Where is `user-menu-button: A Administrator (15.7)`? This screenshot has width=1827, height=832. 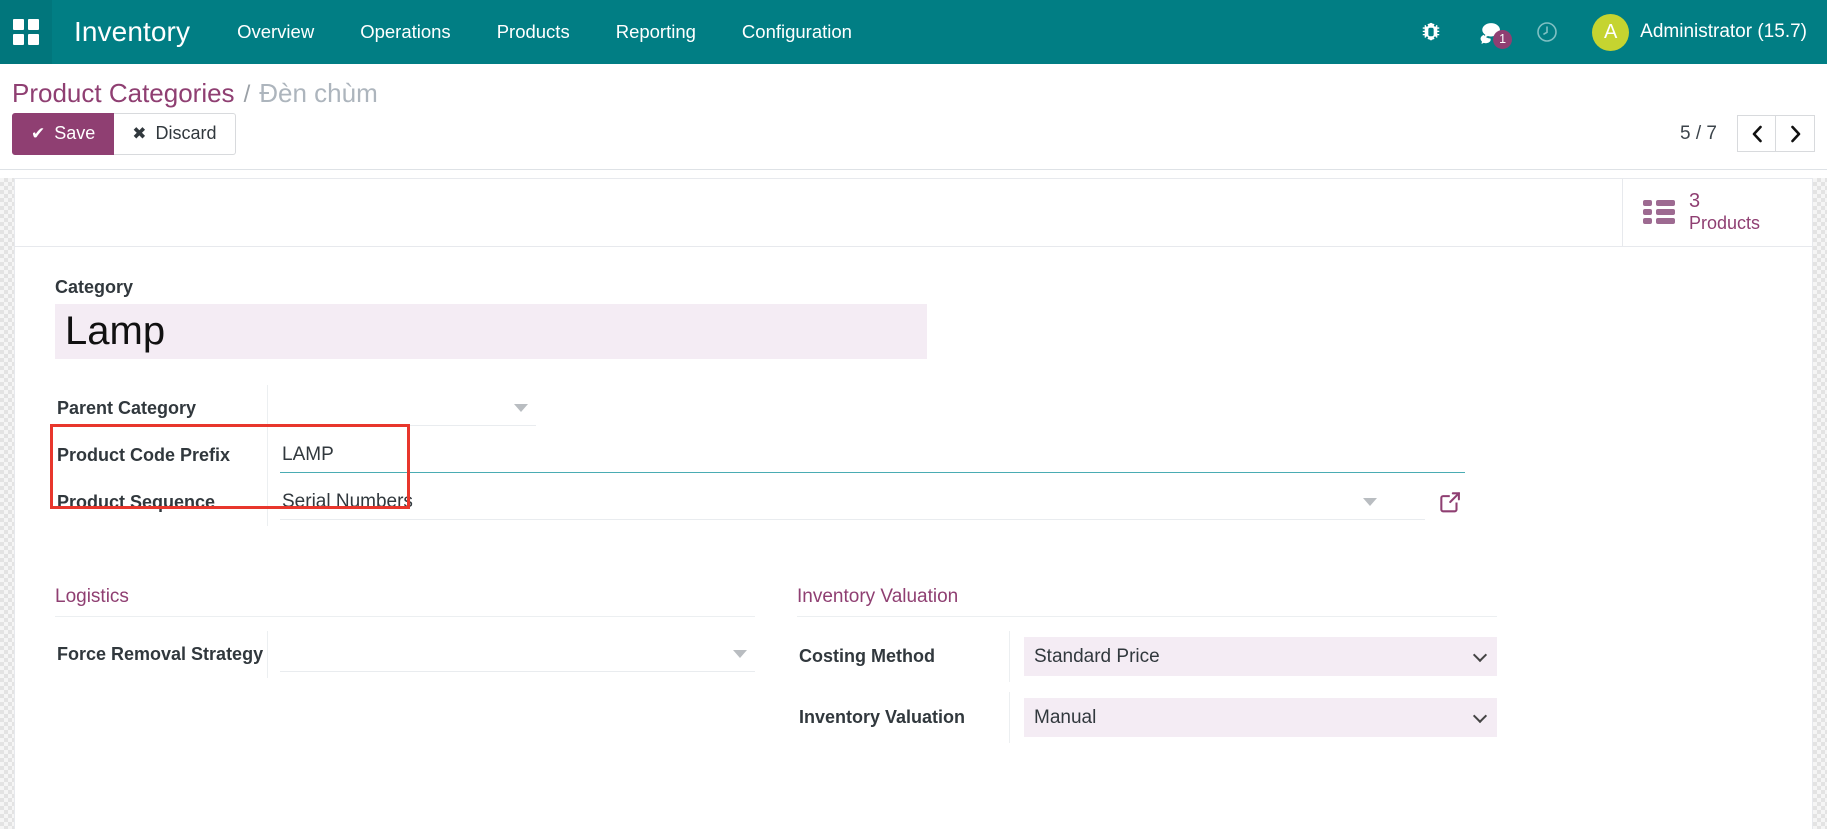 user-menu-button: A Administrator (15.7) is located at coordinates (1699, 32).